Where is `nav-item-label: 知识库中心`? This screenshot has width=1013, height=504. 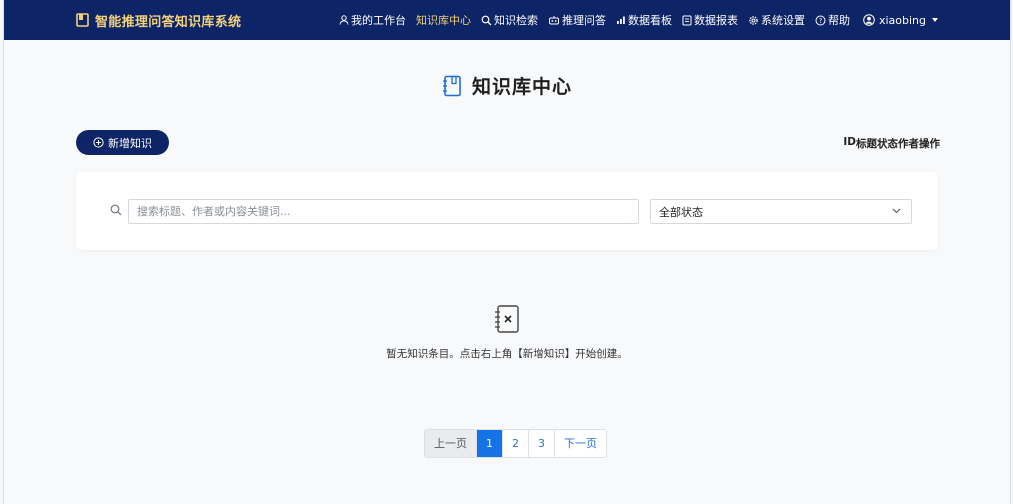
nav-item-label: 知识库中心 is located at coordinates (443, 20).